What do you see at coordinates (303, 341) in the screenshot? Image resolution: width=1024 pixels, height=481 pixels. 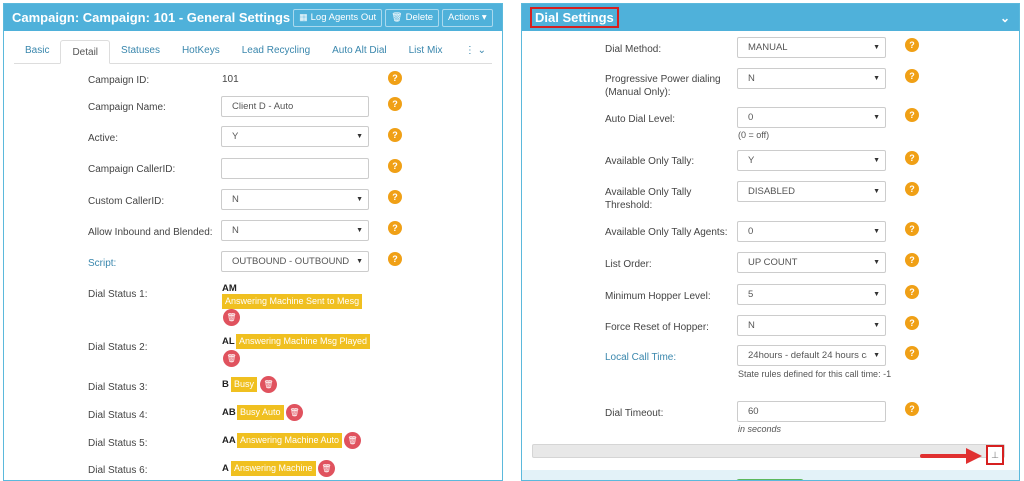 I see `dial-status-2-tag: Answering Machine Msg Played` at bounding box center [303, 341].